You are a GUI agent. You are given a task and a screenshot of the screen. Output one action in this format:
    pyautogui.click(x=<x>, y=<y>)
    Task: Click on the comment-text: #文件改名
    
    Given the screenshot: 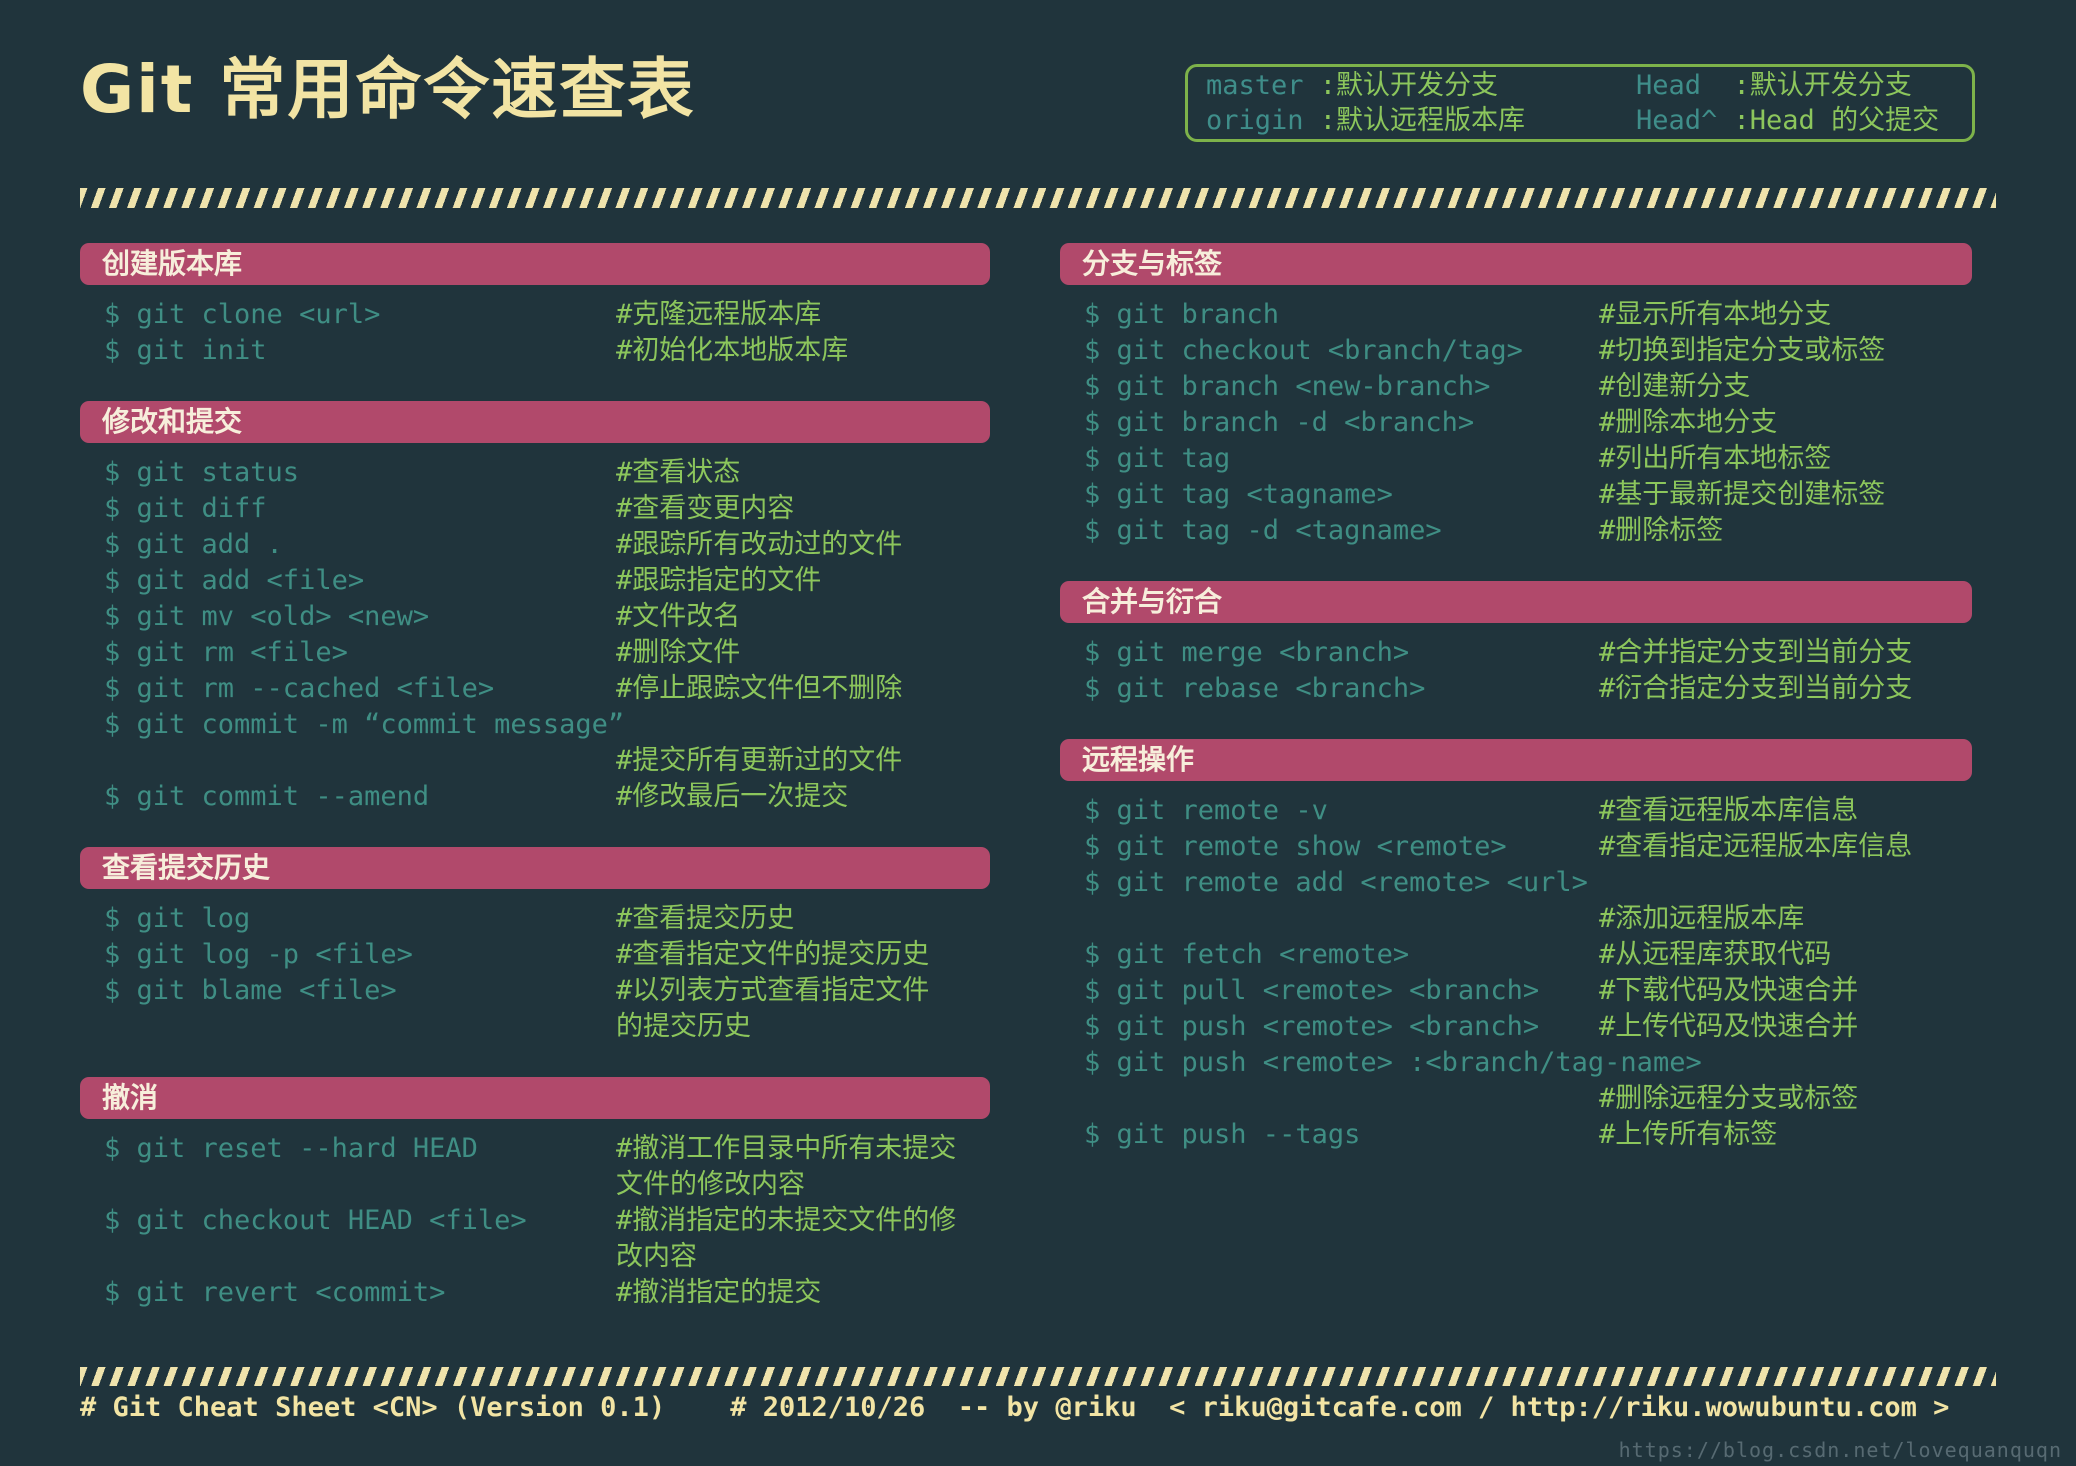 What is the action you would take?
    pyautogui.click(x=678, y=616)
    